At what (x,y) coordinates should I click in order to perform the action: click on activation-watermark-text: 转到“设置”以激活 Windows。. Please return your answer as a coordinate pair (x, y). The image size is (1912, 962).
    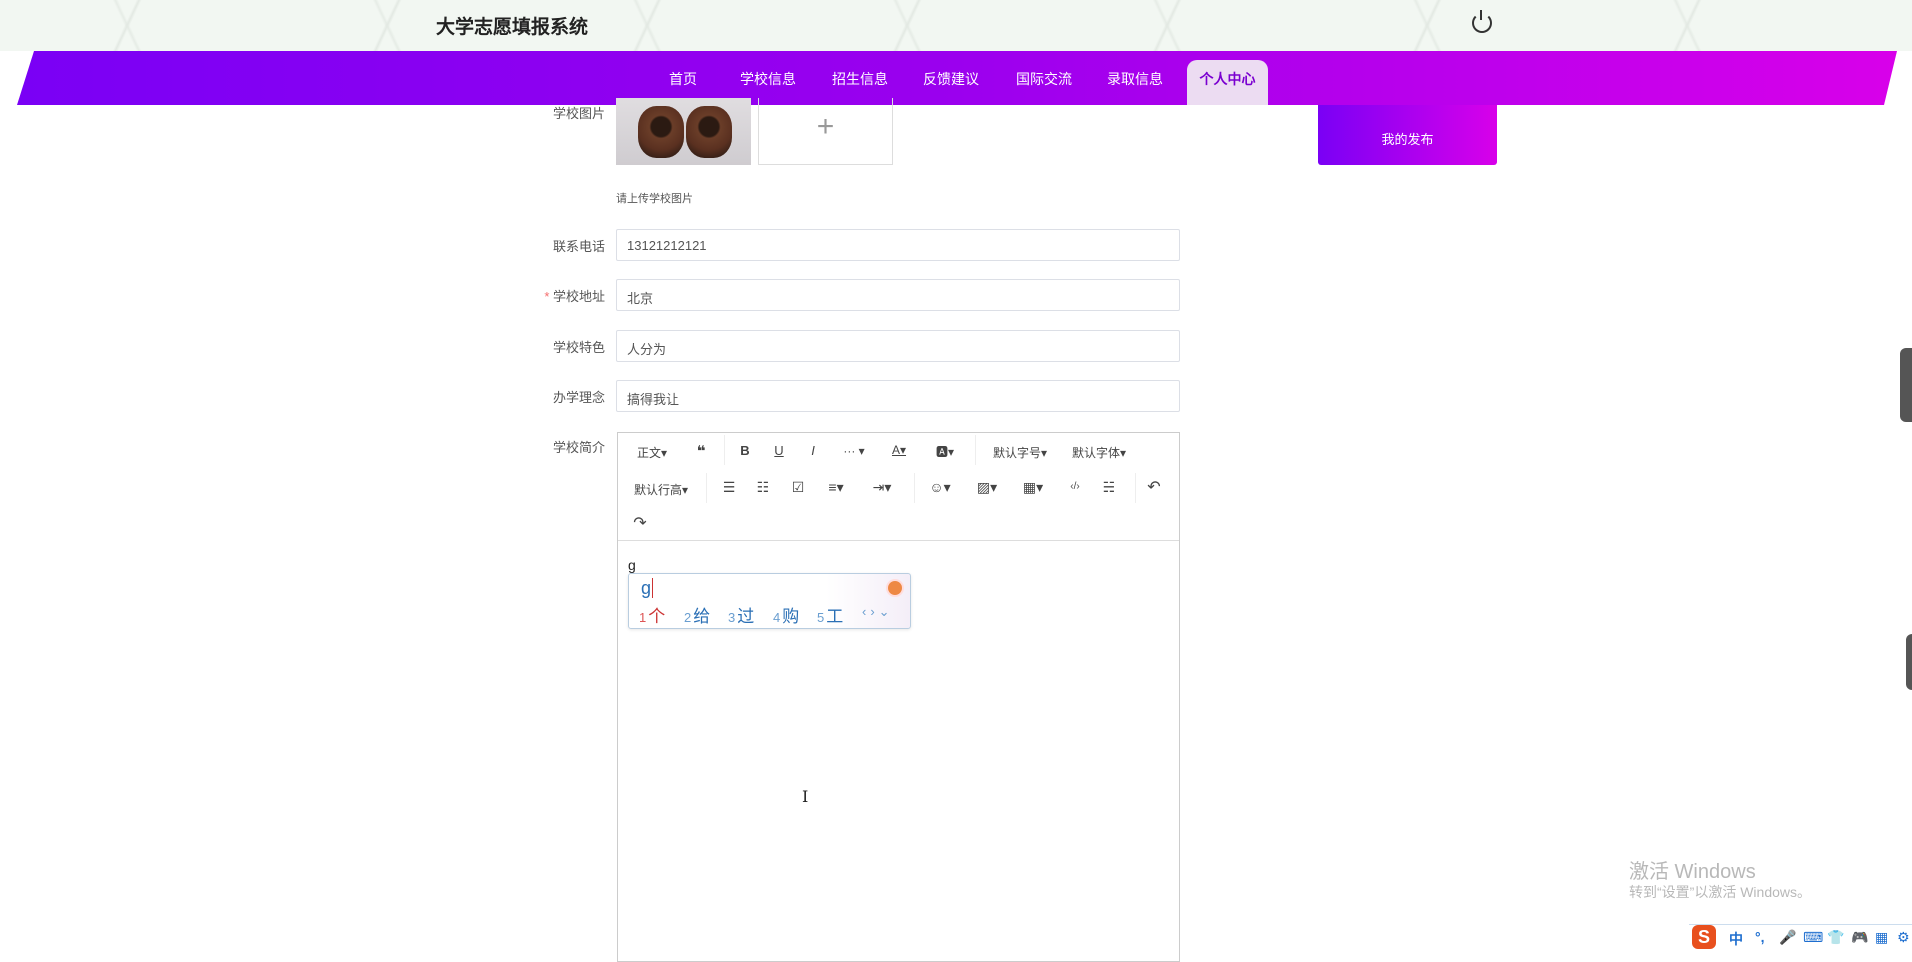
    Looking at the image, I should click on (1720, 892).